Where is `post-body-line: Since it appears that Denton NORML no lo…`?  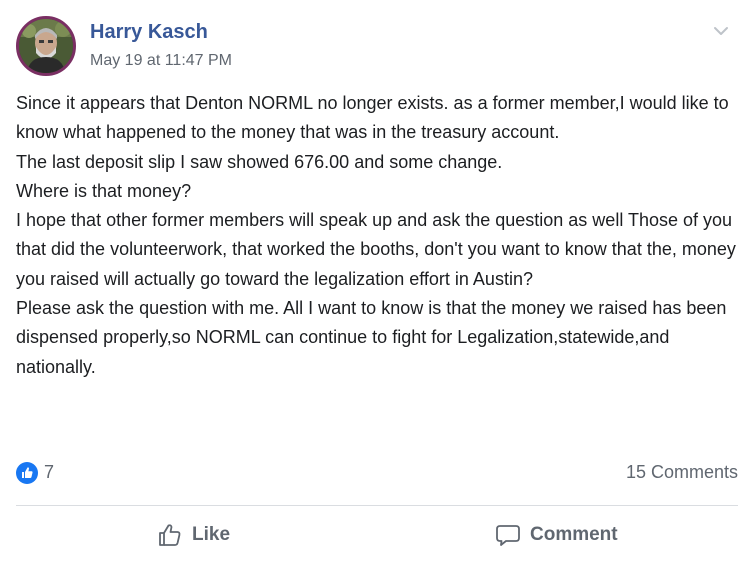 post-body-line: Since it appears that Denton NORML no lo… is located at coordinates (372, 118).